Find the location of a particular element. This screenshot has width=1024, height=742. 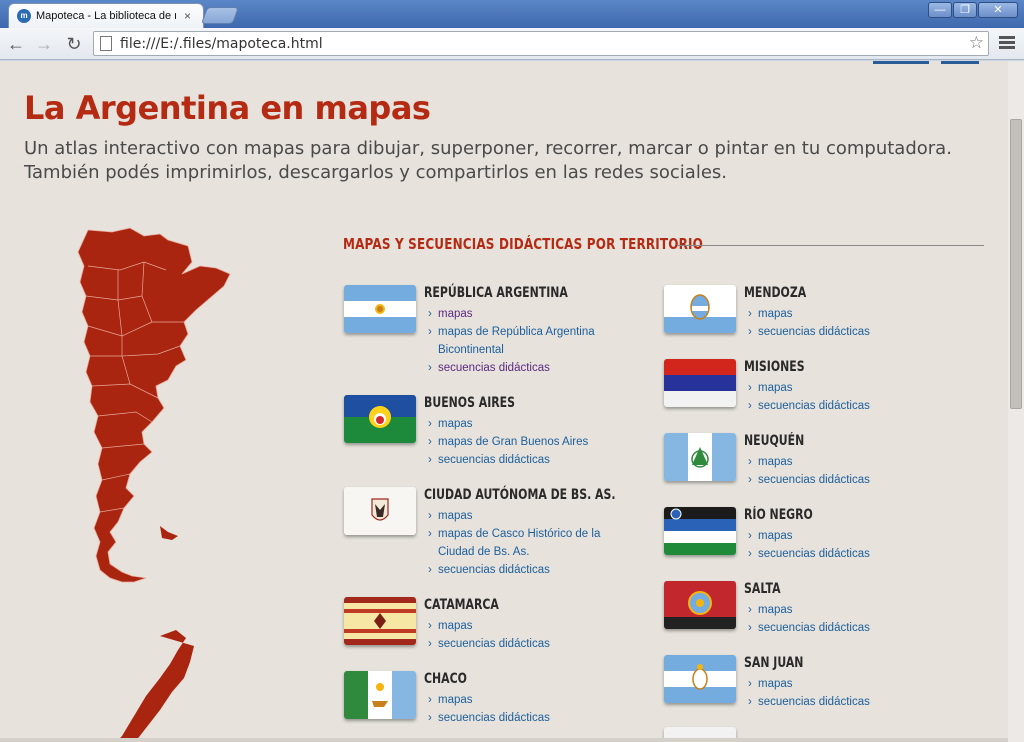

argentina-mainland-shape is located at coordinates (154, 405).